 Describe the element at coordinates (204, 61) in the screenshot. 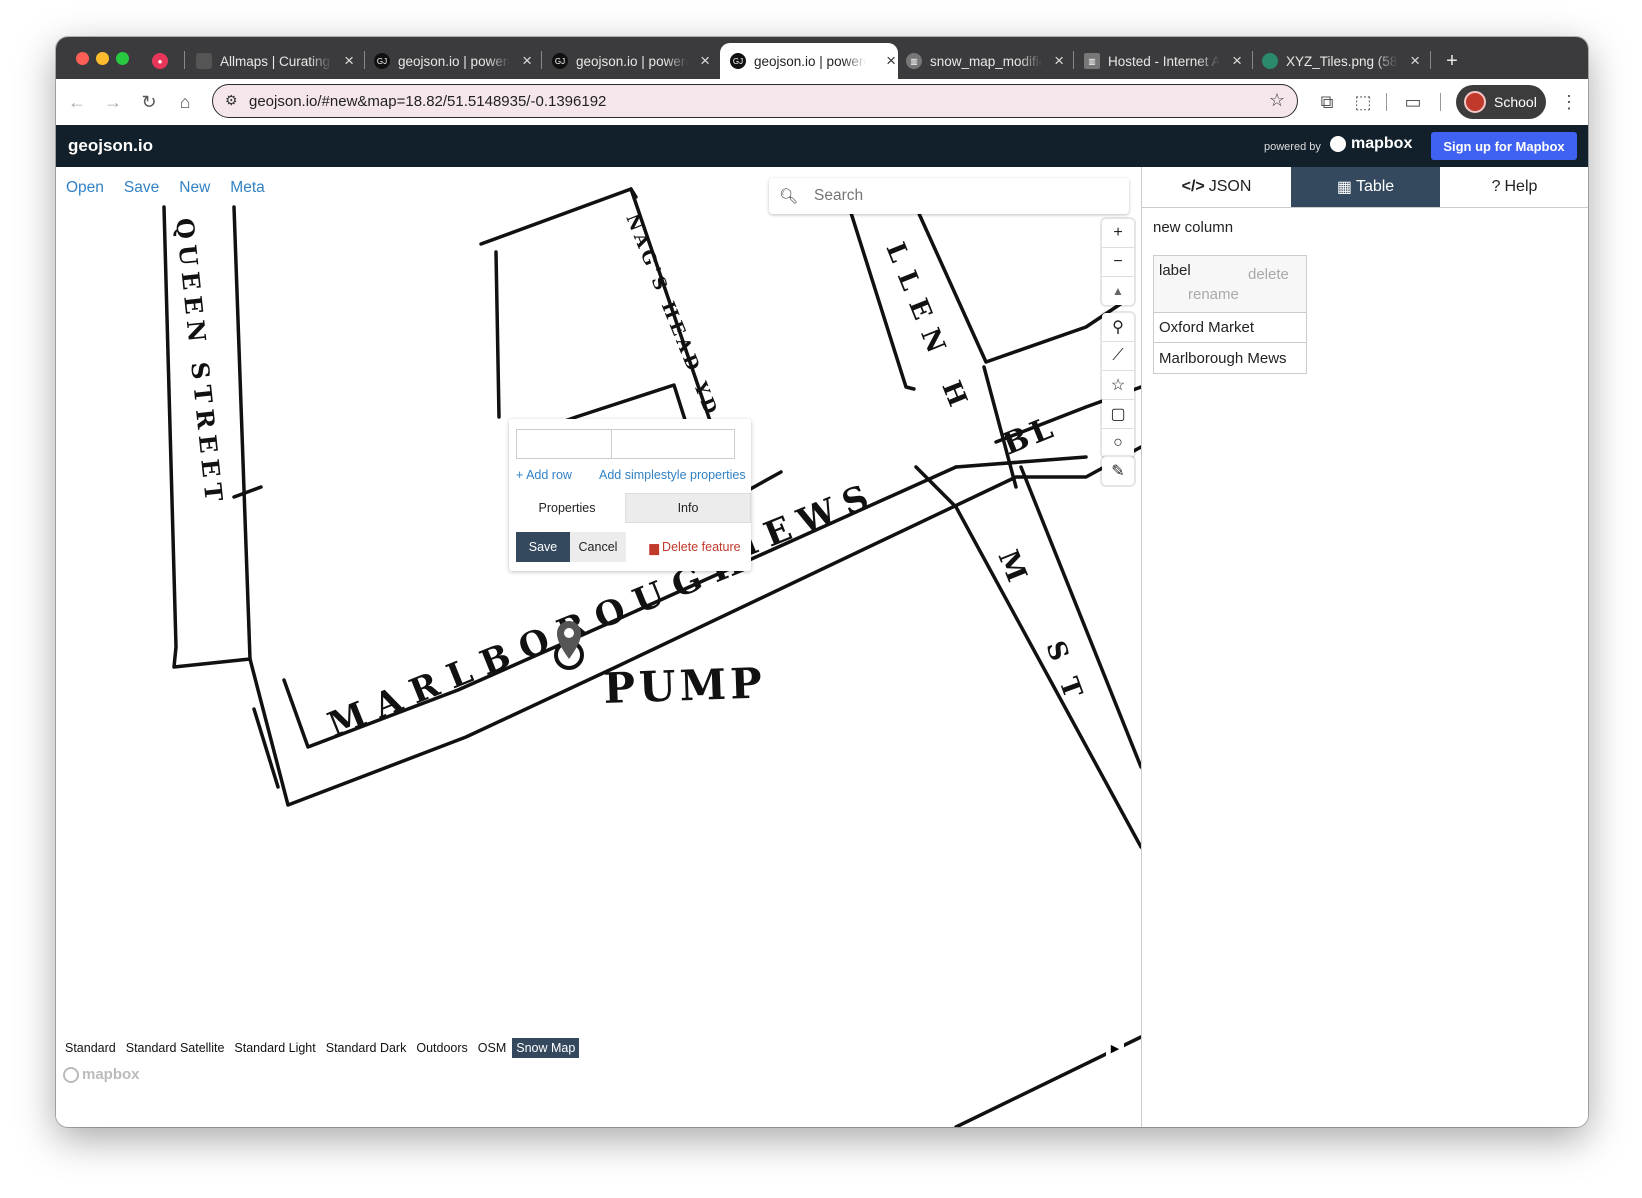

I see `allmaps-icon` at that location.